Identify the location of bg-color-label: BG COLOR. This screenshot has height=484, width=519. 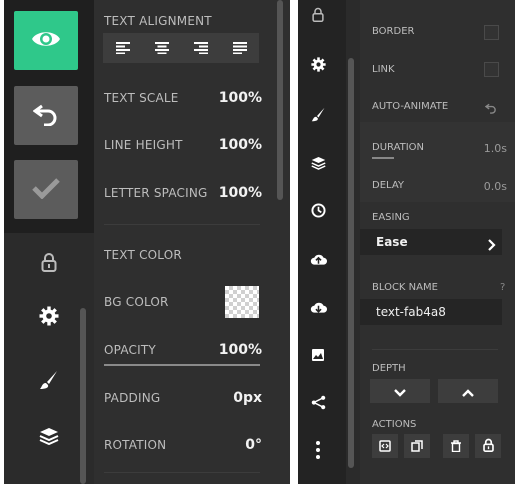
(136, 302).